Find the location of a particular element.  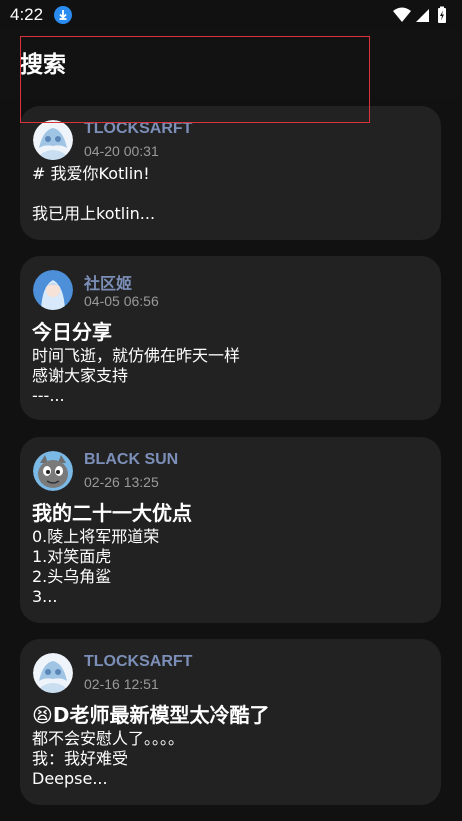

status-time: 4:22 is located at coordinates (27, 14).